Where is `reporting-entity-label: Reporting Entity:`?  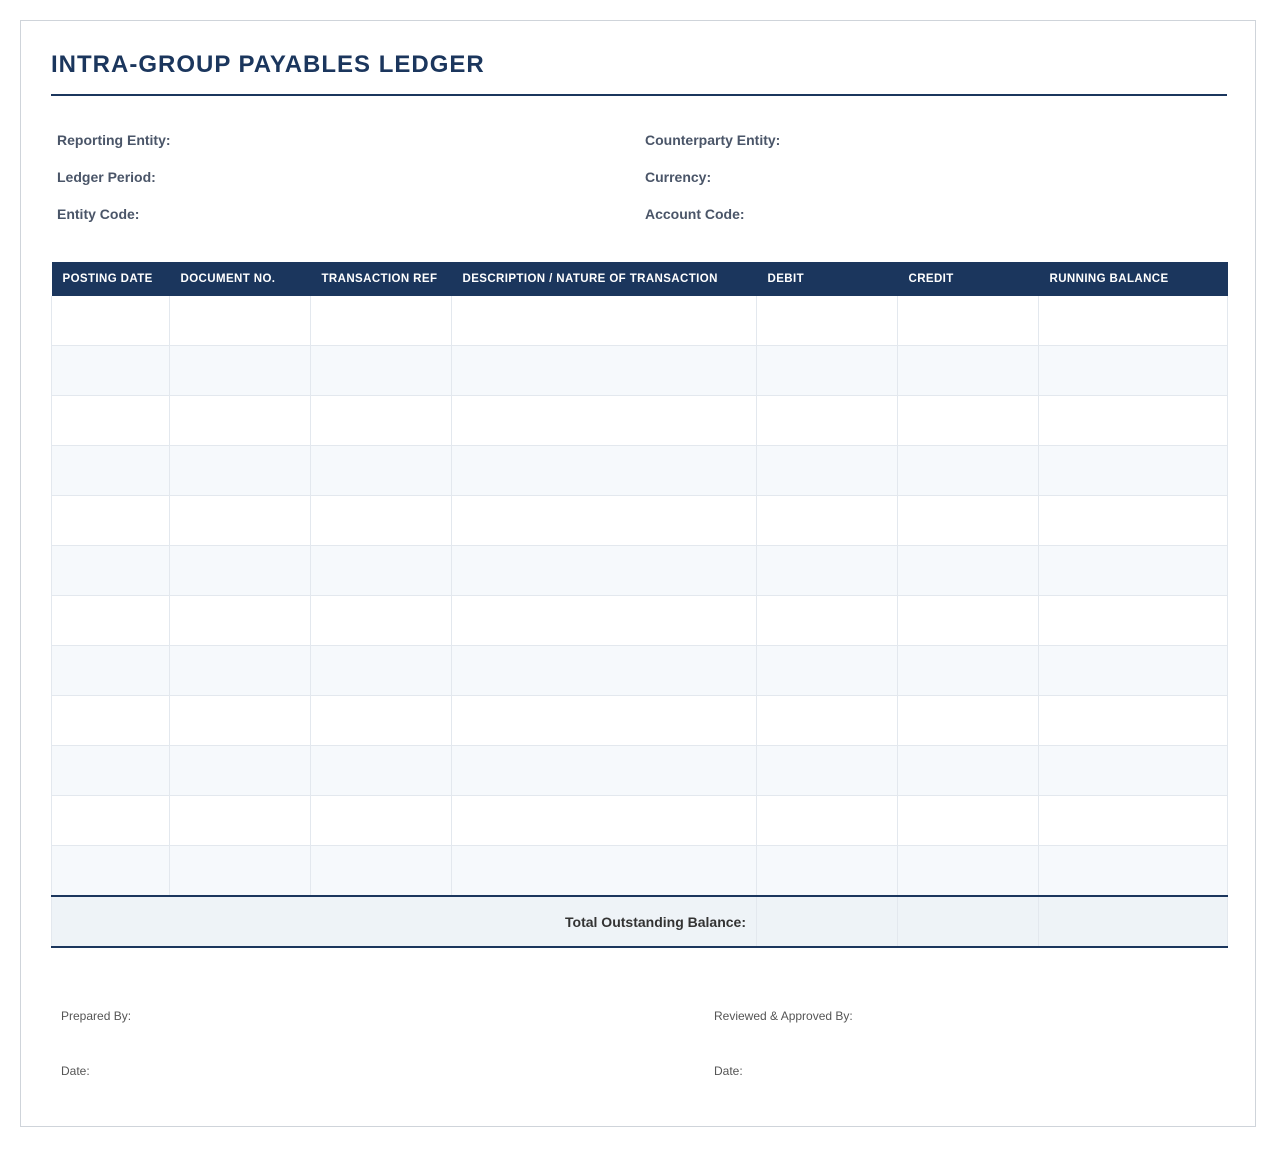
reporting-entity-label: Reporting Entity: is located at coordinates (114, 140).